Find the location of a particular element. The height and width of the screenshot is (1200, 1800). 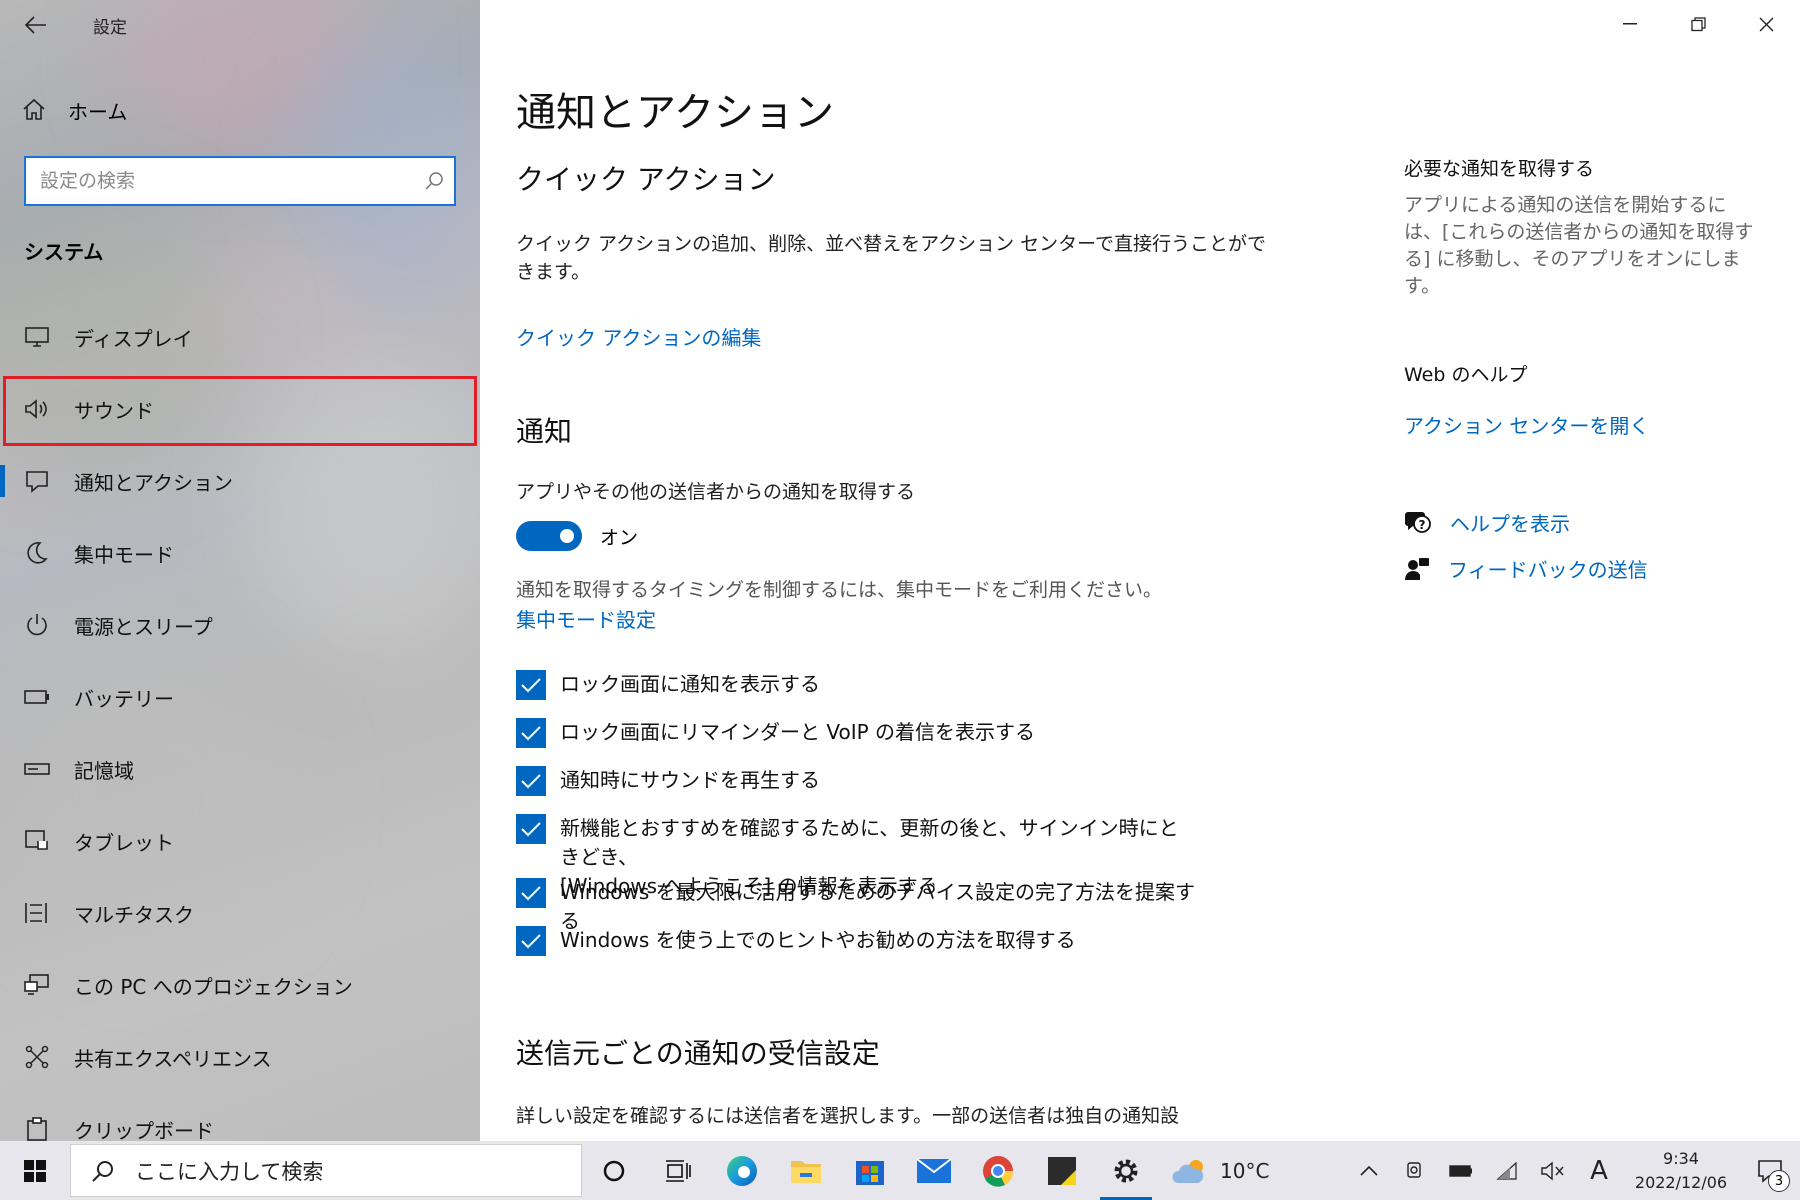

clock: 9:34 2022/12/06 is located at coordinates (1681, 1171).